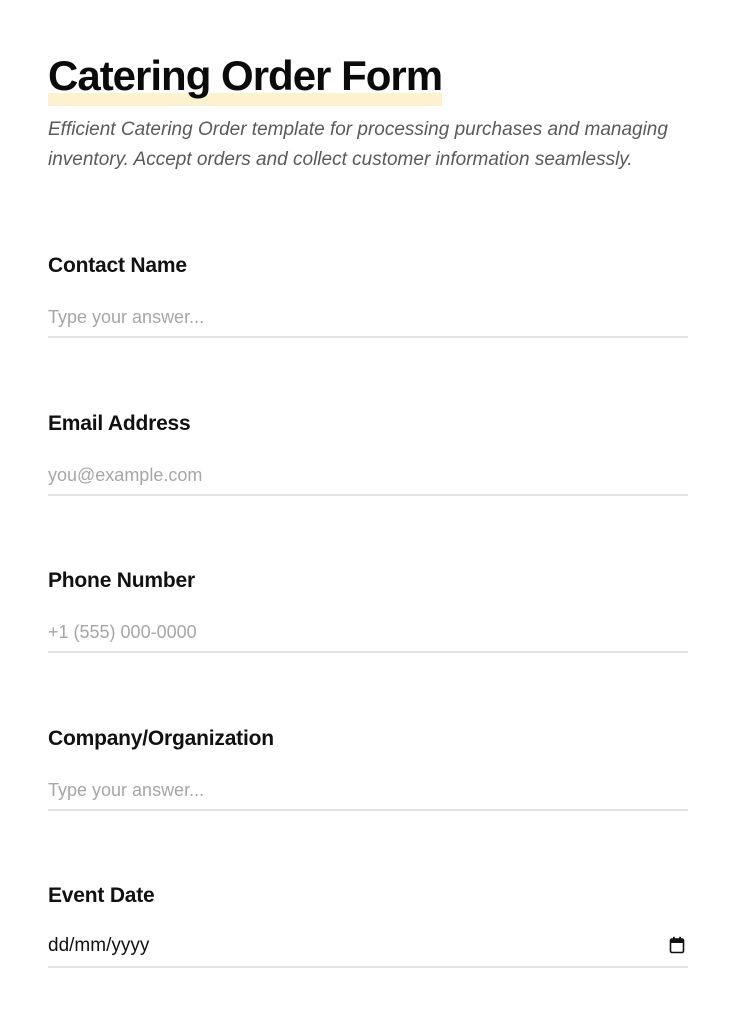  What do you see at coordinates (368, 476) in the screenshot?
I see `email-address-input` at bounding box center [368, 476].